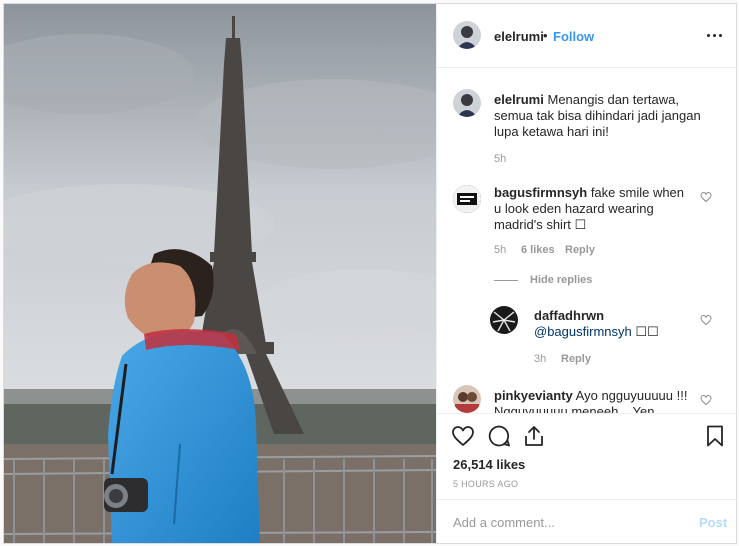  I want to click on post-actions: 26,514 likes 5 HOURS AGO Post, so click(587, 478).